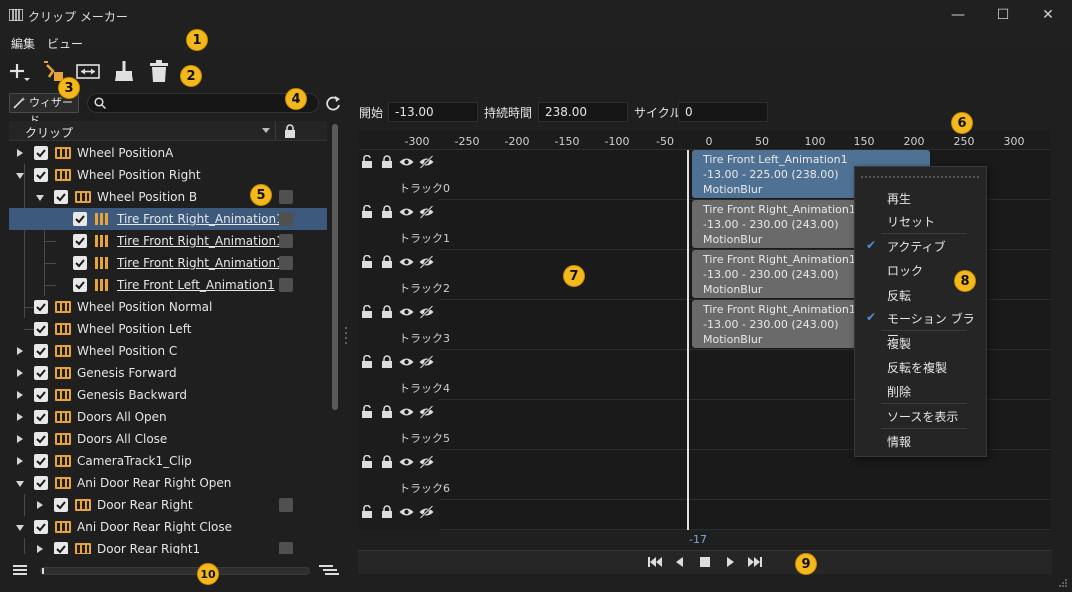 The width and height of the screenshot is (1072, 592). What do you see at coordinates (168, 417) in the screenshot?
I see `tree-row: Doors All Open` at bounding box center [168, 417].